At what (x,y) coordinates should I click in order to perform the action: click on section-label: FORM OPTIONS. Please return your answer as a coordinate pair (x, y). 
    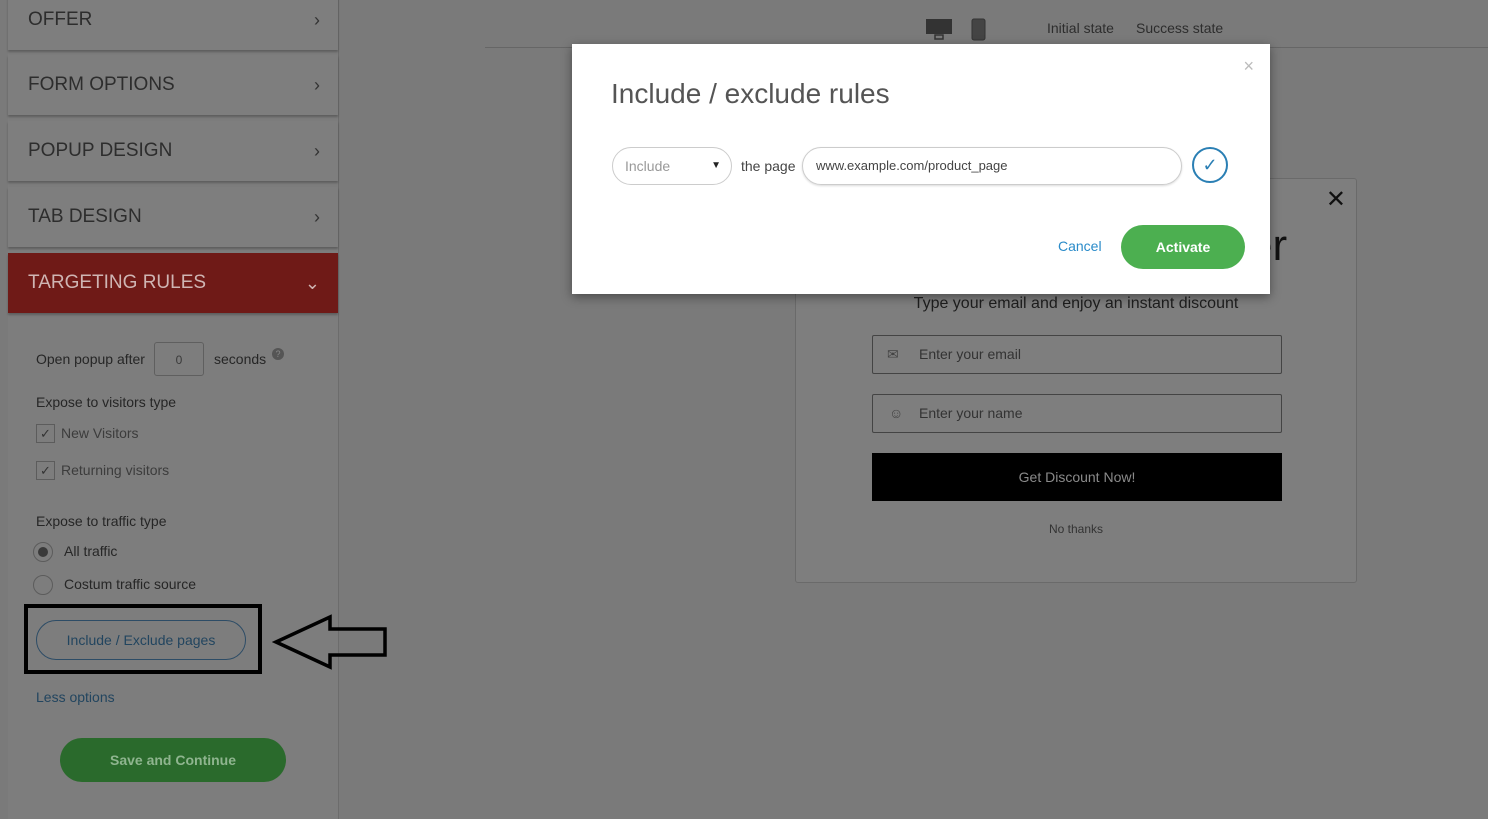
    Looking at the image, I should click on (101, 84).